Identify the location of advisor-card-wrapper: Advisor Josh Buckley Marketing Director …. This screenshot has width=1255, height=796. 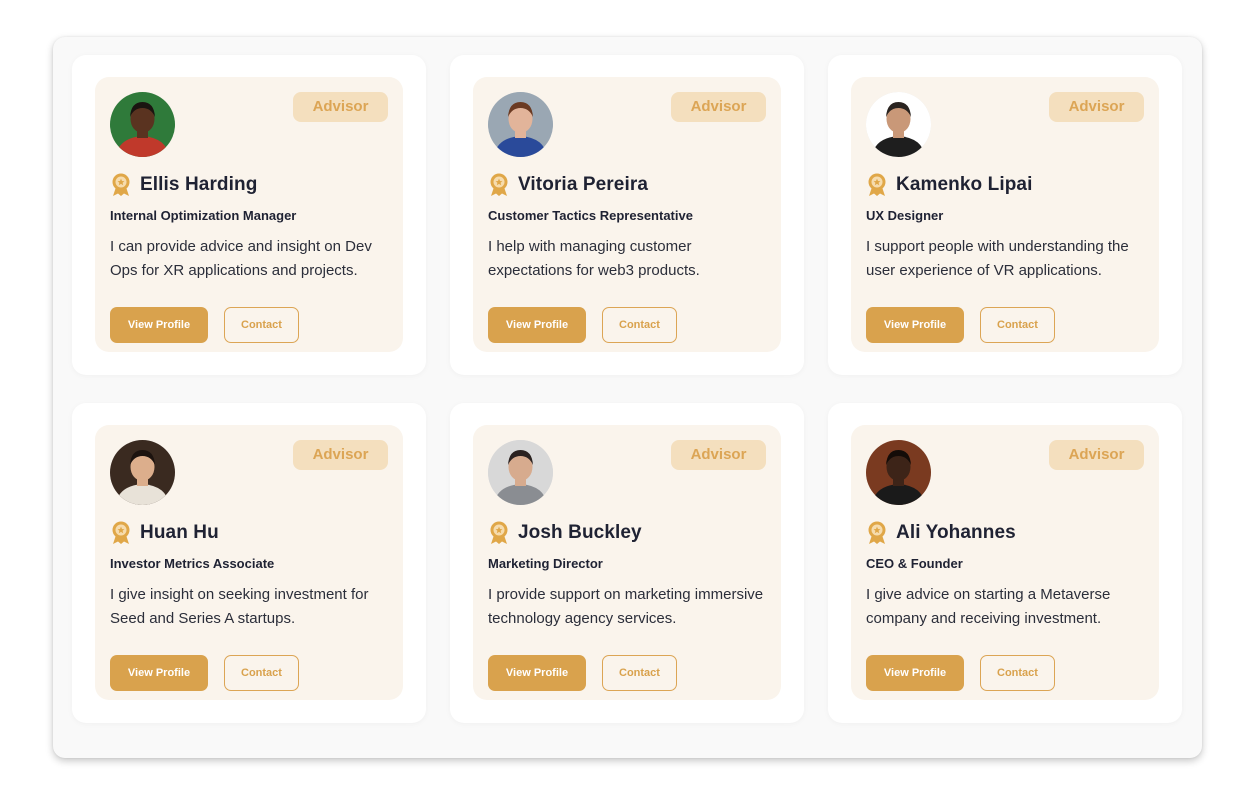
(627, 563).